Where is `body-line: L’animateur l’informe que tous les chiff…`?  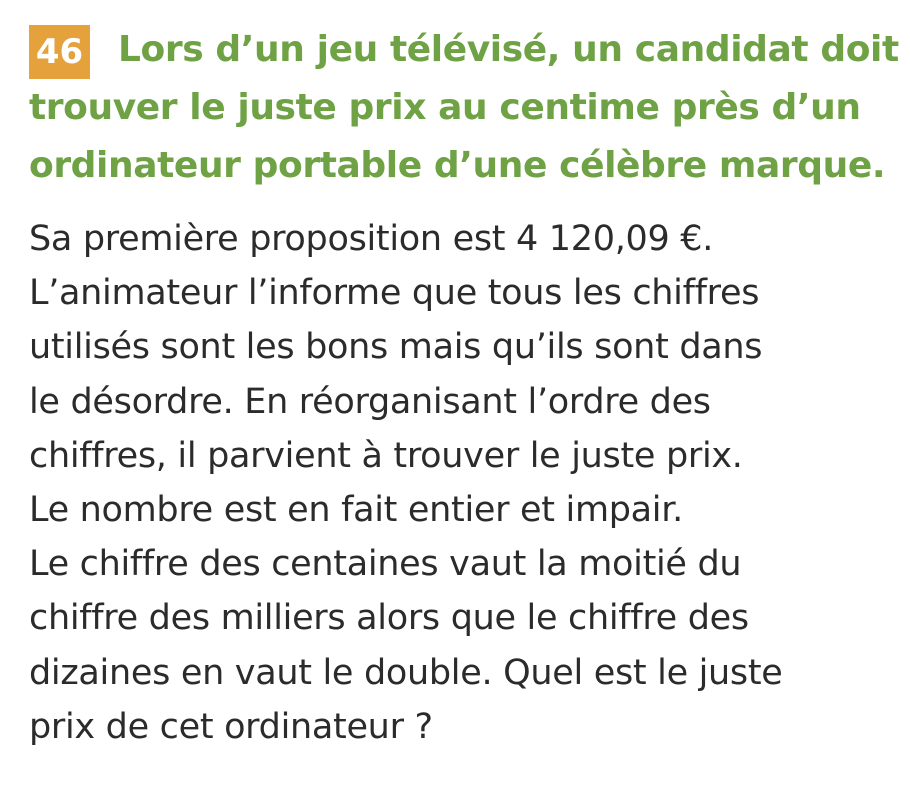
body-line: L’animateur l’informe que tous les chiff… is located at coordinates (394, 293).